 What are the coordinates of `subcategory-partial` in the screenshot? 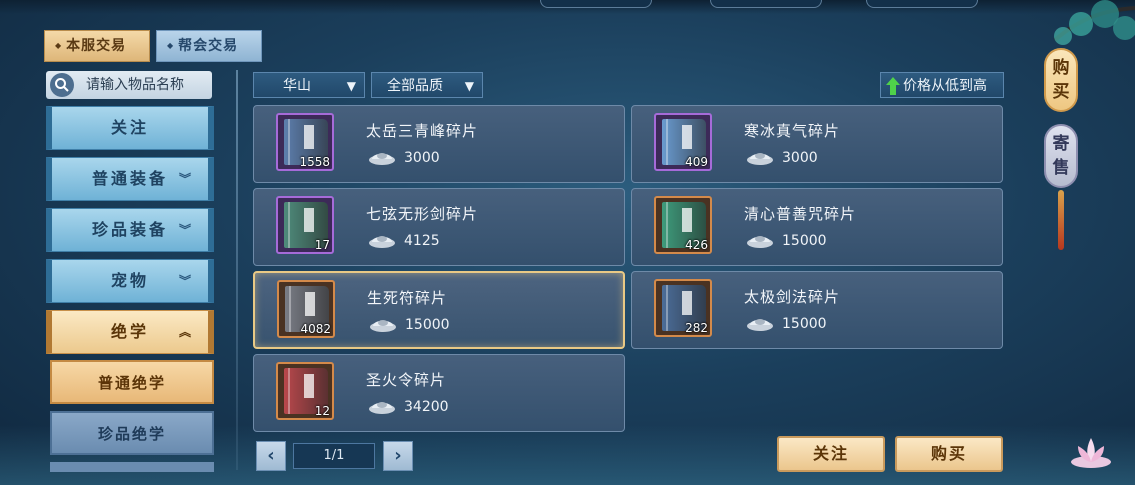 It's located at (132, 467).